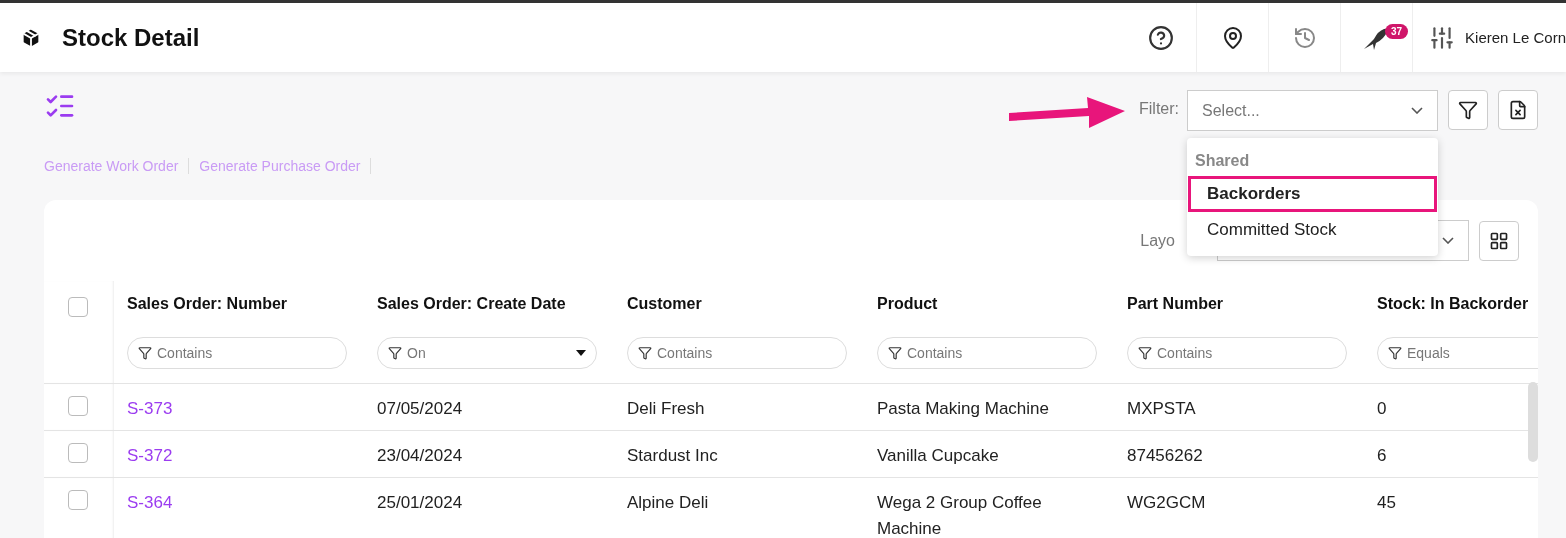 The height and width of the screenshot is (538, 1566). Describe the element at coordinates (150, 502) in the screenshot. I see `order-link: S-364` at that location.